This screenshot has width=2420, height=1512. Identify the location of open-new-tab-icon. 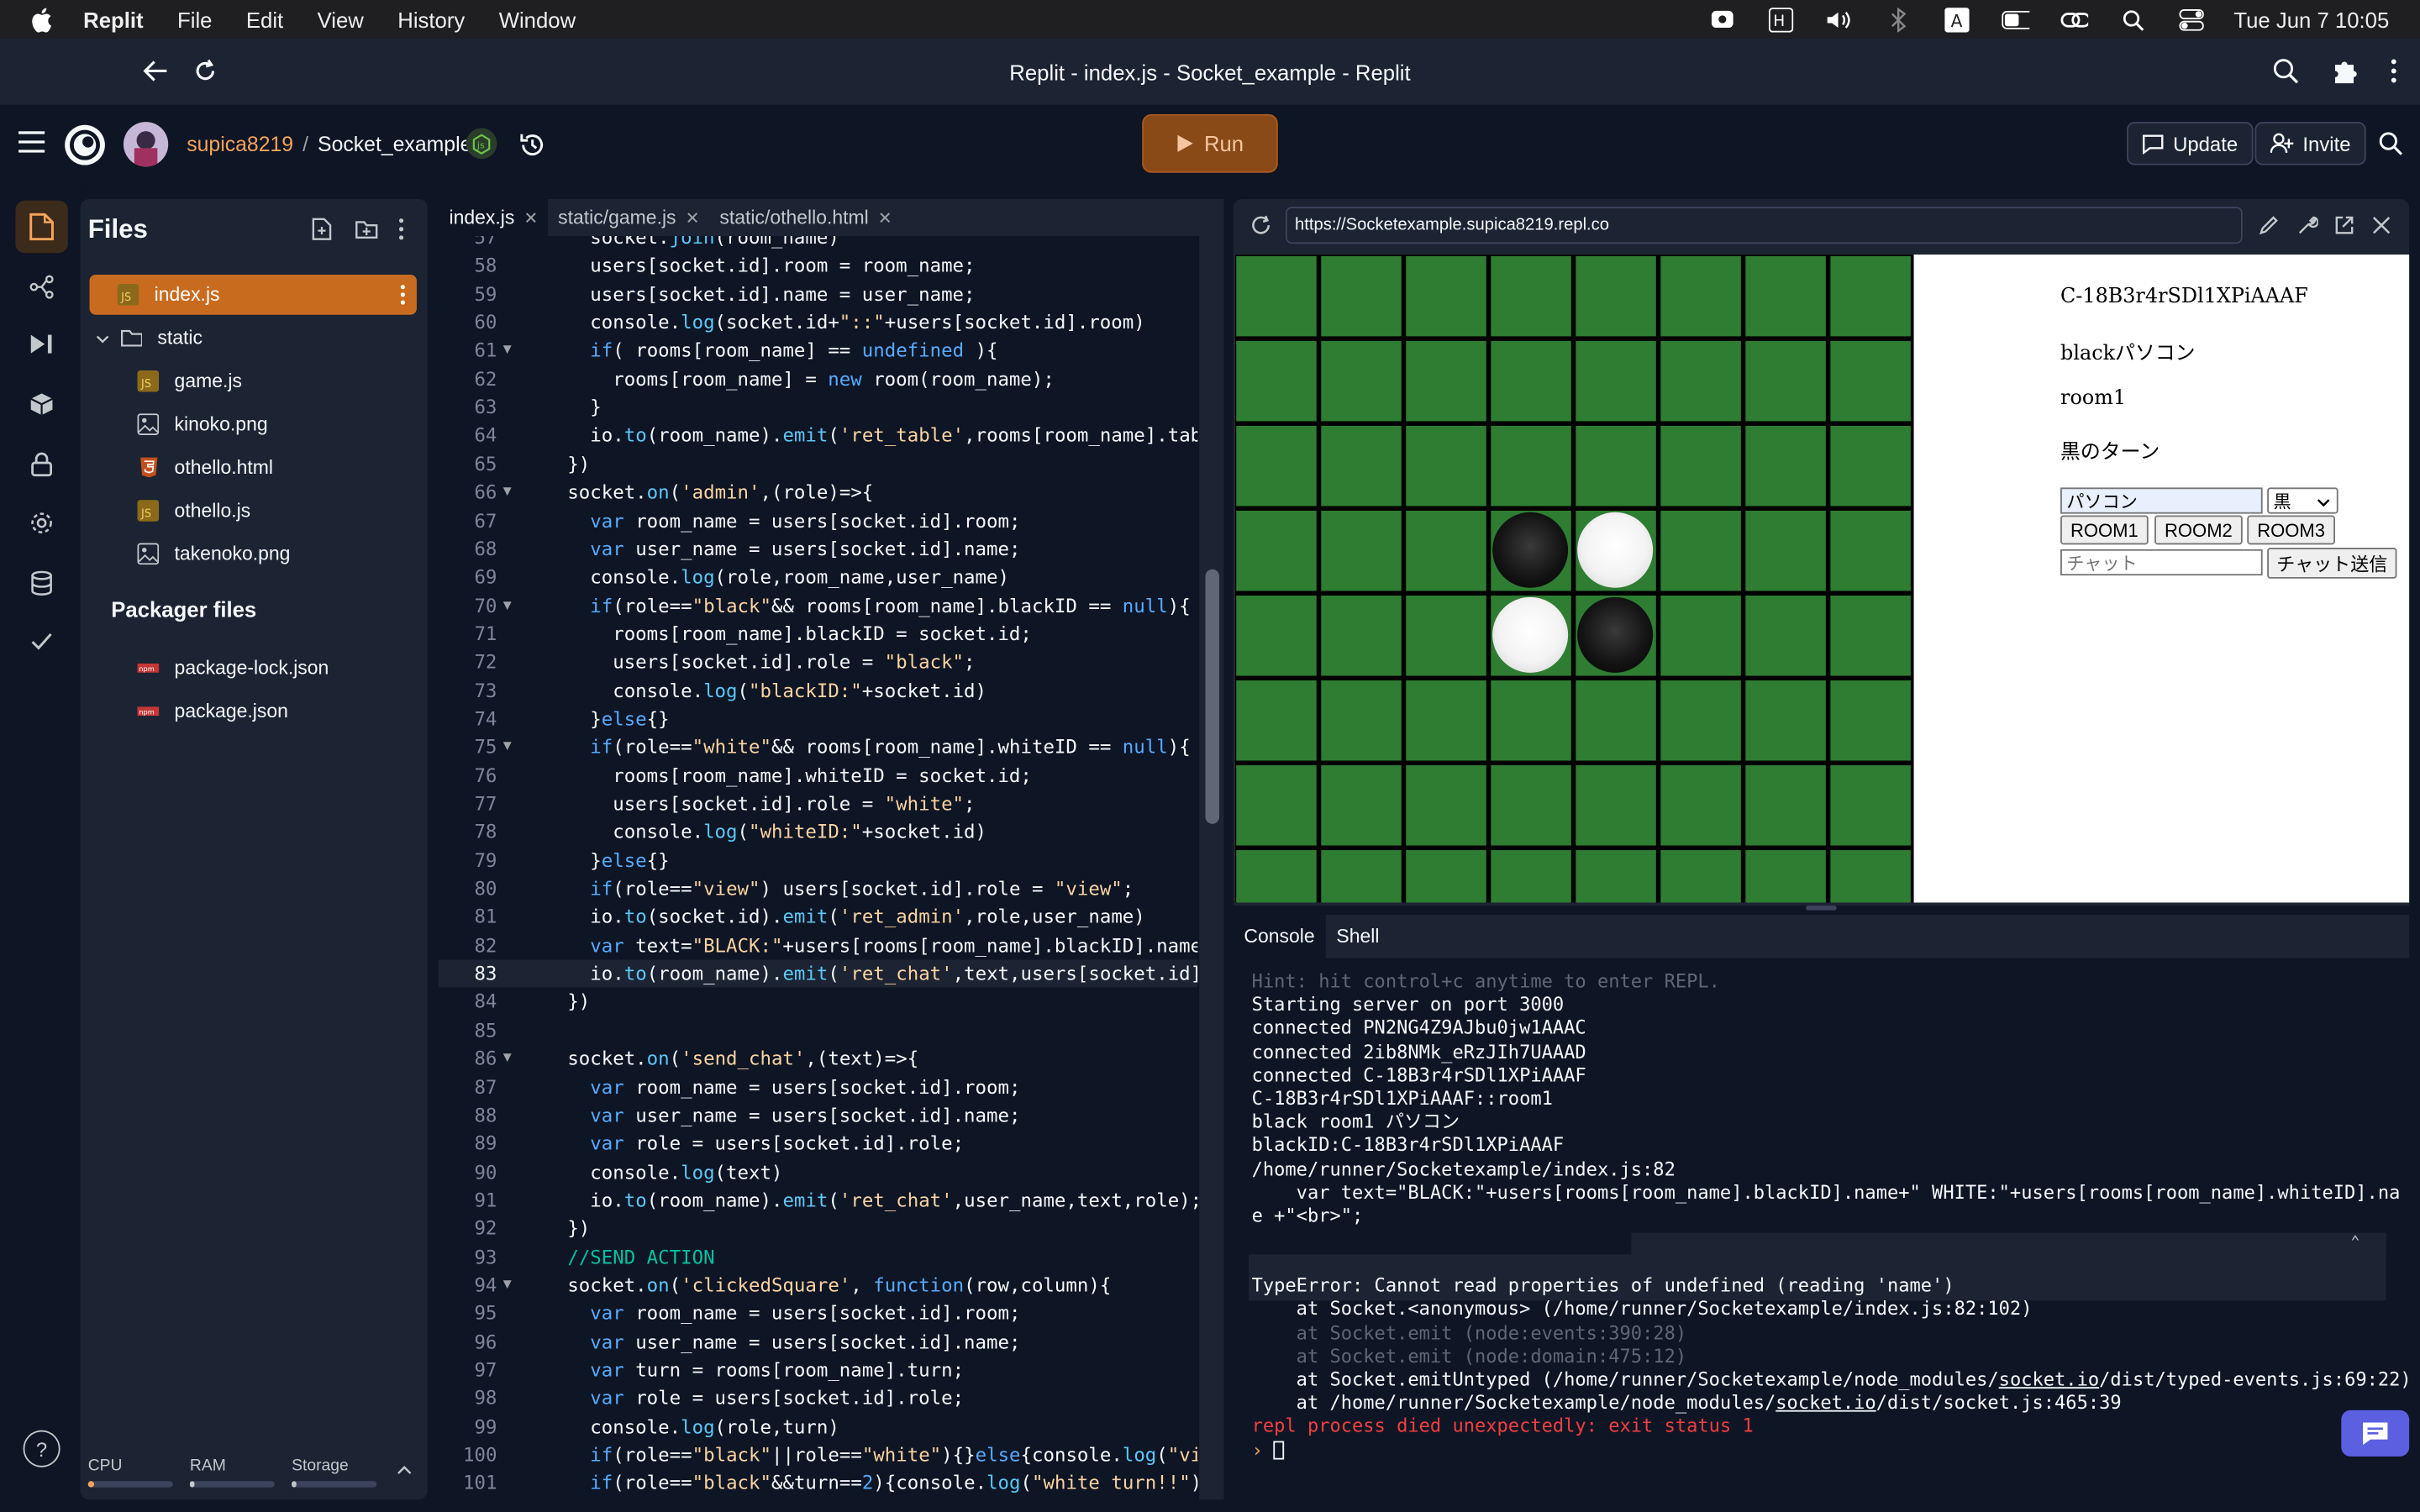
(2344, 229).